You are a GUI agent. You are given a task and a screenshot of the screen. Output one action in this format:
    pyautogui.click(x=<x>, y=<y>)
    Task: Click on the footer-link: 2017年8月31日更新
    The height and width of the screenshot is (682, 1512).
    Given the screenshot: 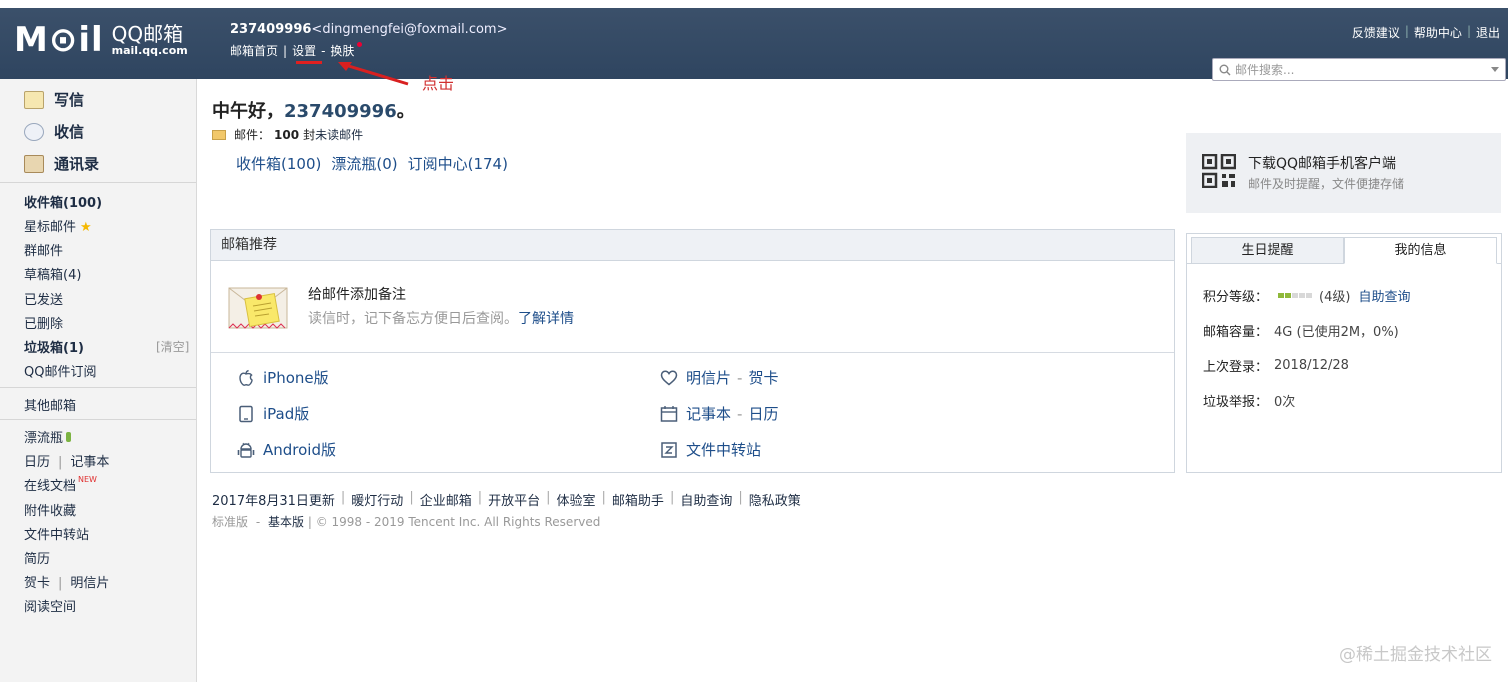 What is the action you would take?
    pyautogui.click(x=273, y=499)
    